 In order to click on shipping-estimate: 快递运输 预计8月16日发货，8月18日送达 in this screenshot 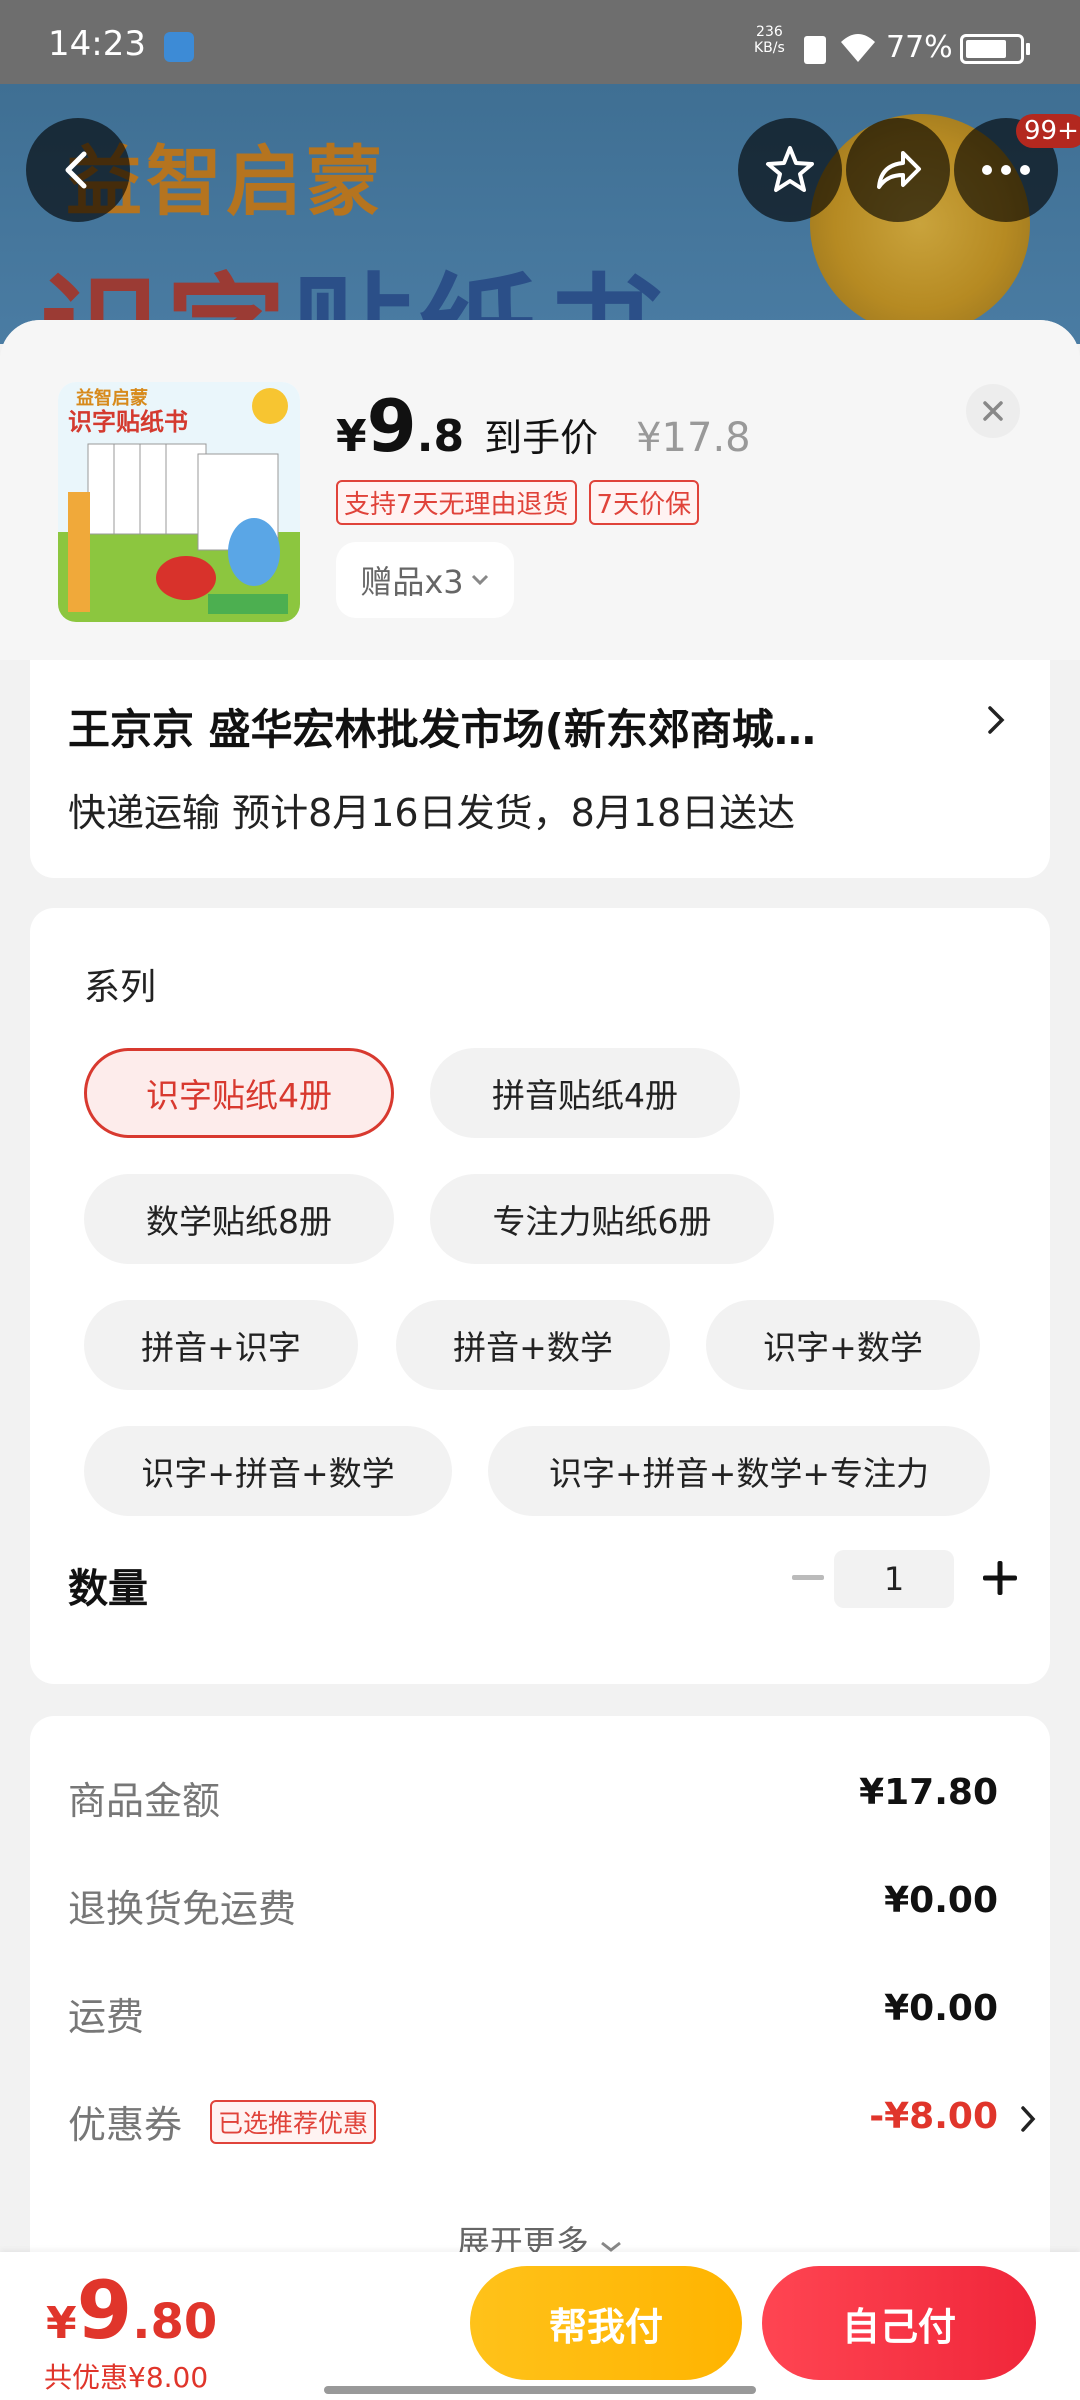, I will do `click(432, 813)`.